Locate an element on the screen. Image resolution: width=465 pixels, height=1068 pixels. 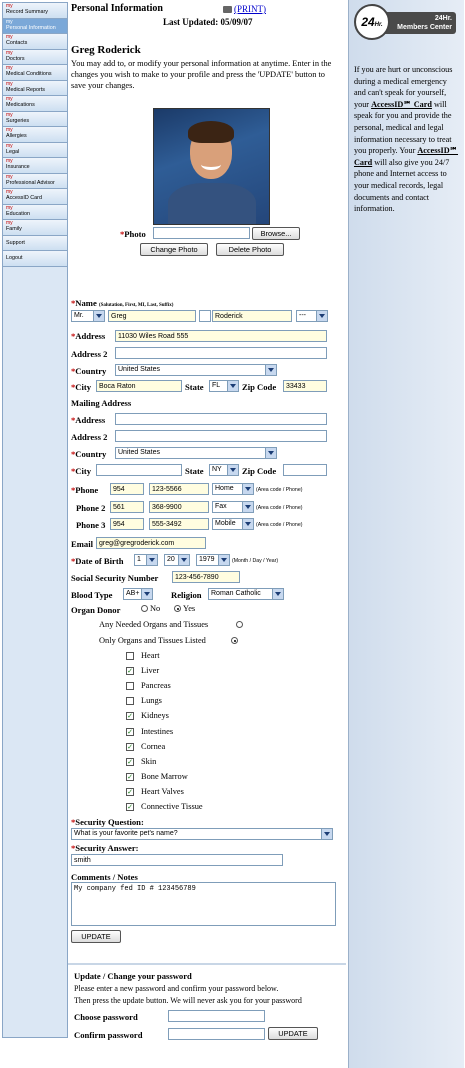
organ-label: Lungs is located at coordinates (151, 701).